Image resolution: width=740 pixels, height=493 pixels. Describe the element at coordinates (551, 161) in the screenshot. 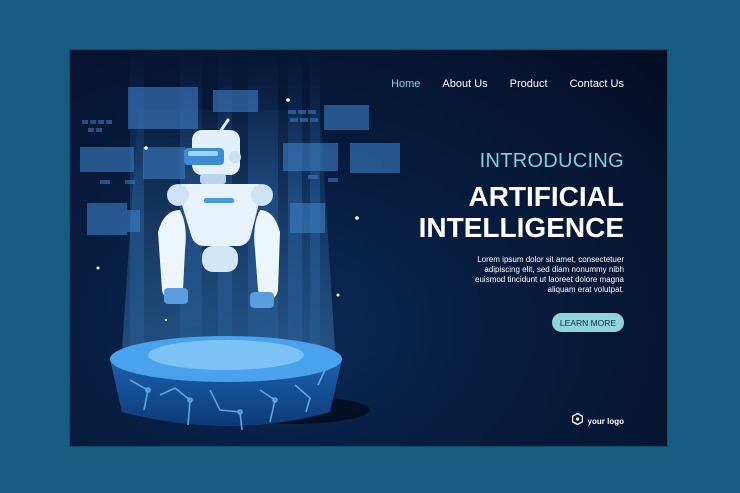

I see `hero-intro: INTRODUCING` at that location.